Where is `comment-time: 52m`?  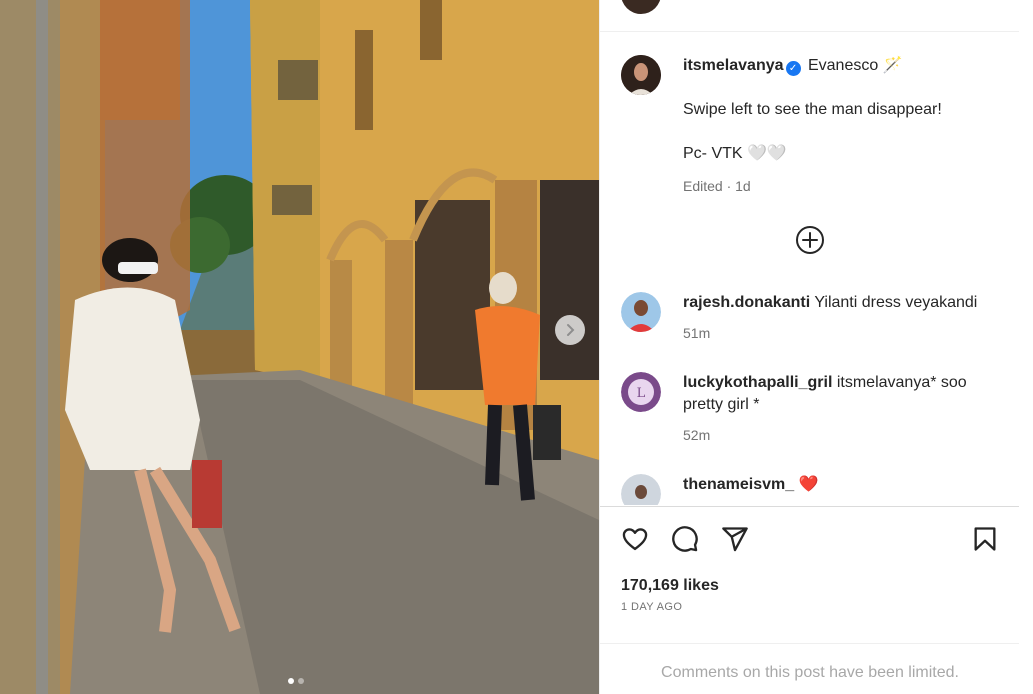 comment-time: 52m is located at coordinates (697, 435).